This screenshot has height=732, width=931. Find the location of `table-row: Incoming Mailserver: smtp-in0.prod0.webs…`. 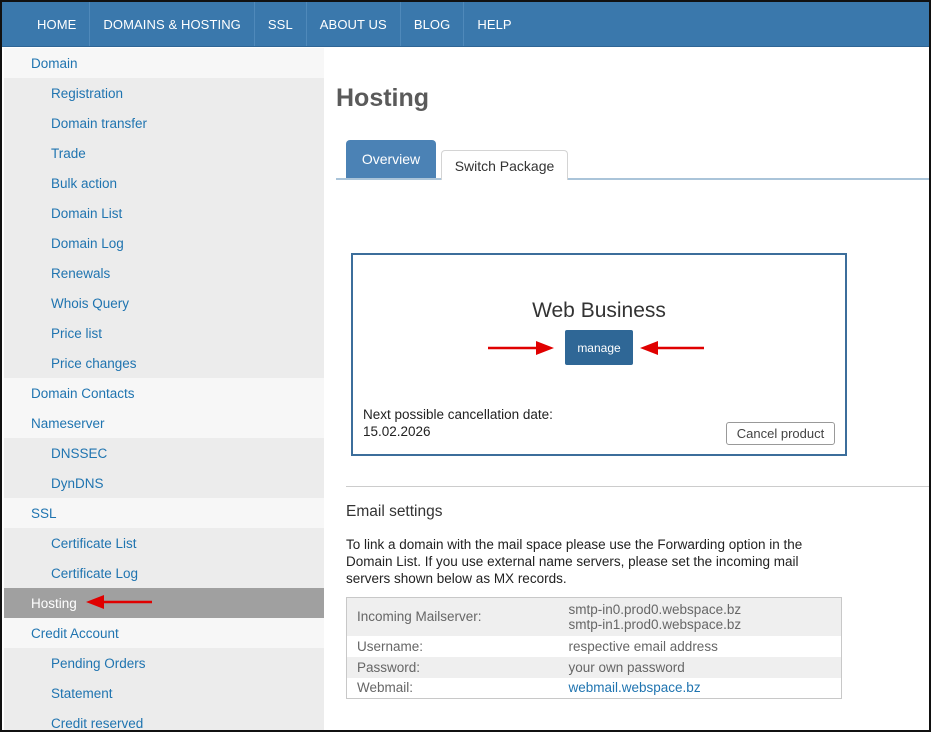

table-row: Incoming Mailserver: smtp-in0.prod0.webs… is located at coordinates (594, 616).